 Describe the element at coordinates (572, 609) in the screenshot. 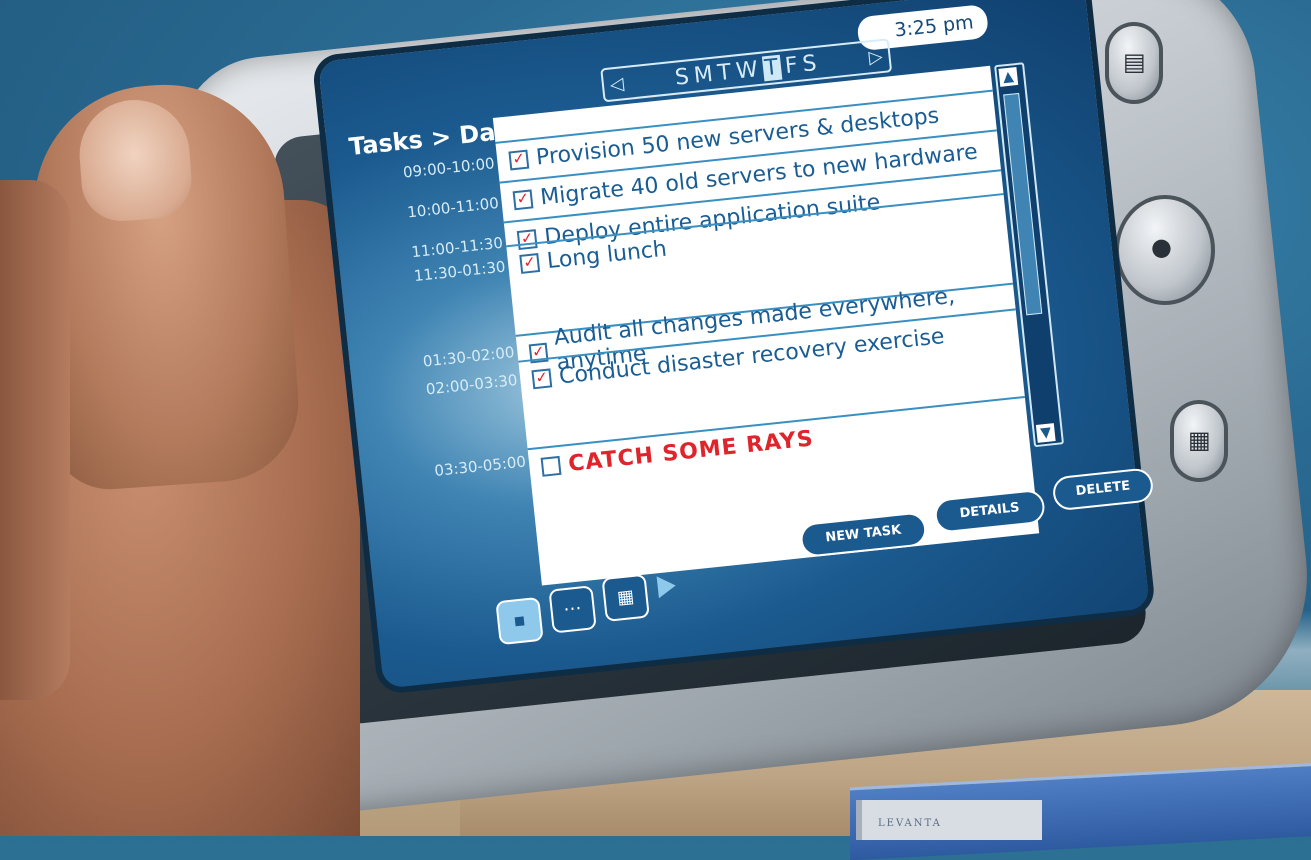

I see `week-view-icon: ⋯` at that location.